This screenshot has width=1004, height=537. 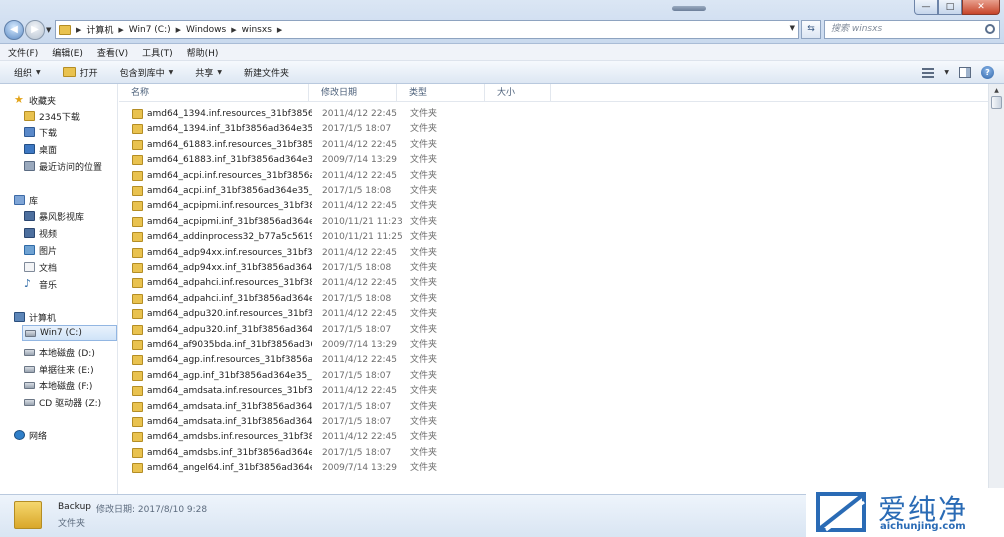 I want to click on nav-item-desktop: 桌面, so click(x=69, y=149).